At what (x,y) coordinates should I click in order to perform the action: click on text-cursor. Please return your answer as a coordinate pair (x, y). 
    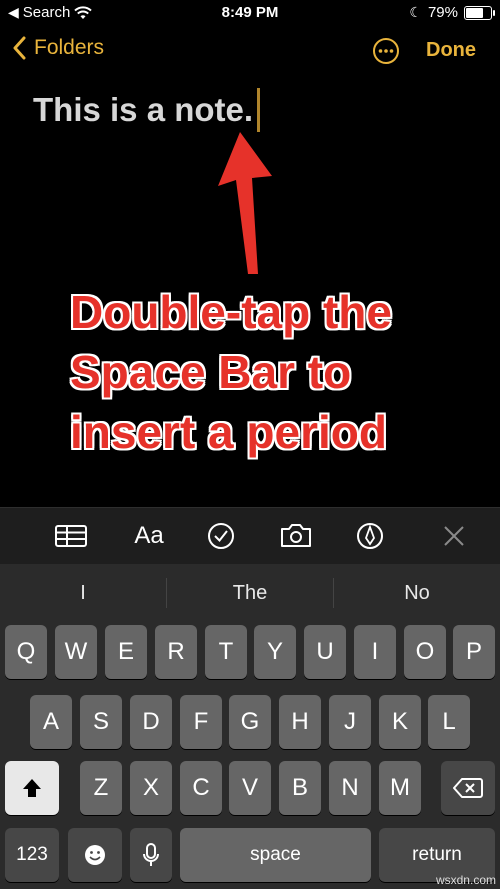
    Looking at the image, I should click on (259, 110).